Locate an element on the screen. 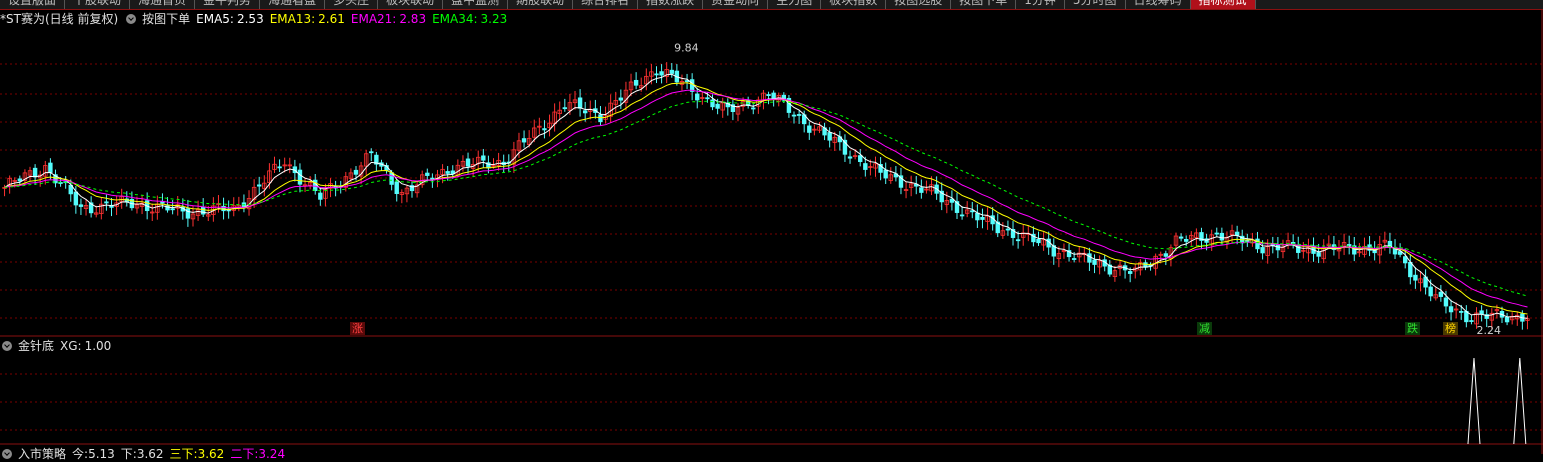 The width and height of the screenshot is (1543, 462). jin-label: 今: is located at coordinates (80, 454).